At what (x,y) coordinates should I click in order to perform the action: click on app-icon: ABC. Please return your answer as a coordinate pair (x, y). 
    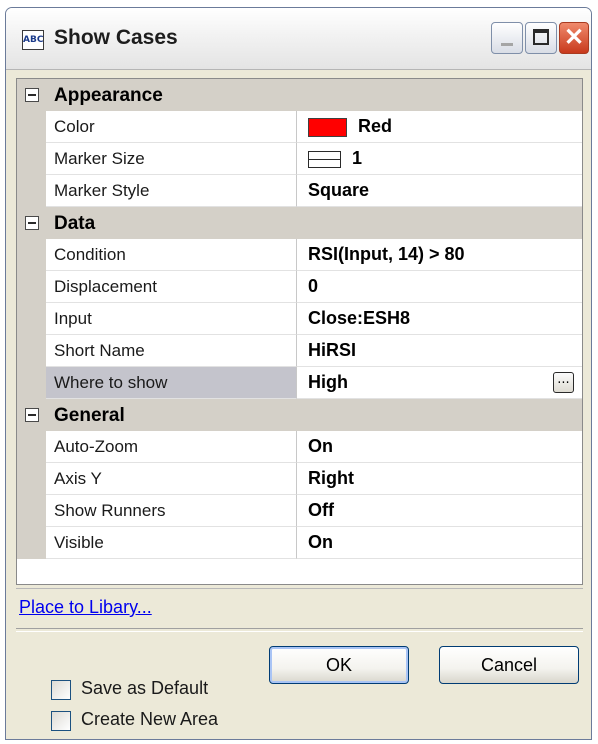
    Looking at the image, I should click on (33, 40).